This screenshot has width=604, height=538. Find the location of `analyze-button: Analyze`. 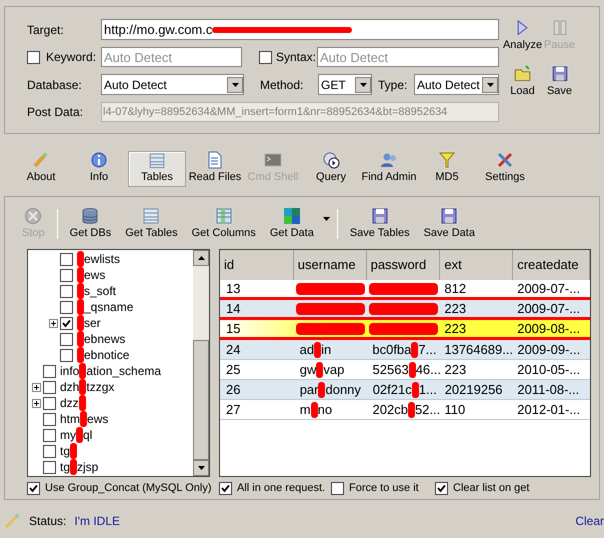

analyze-button: Analyze is located at coordinates (522, 36).